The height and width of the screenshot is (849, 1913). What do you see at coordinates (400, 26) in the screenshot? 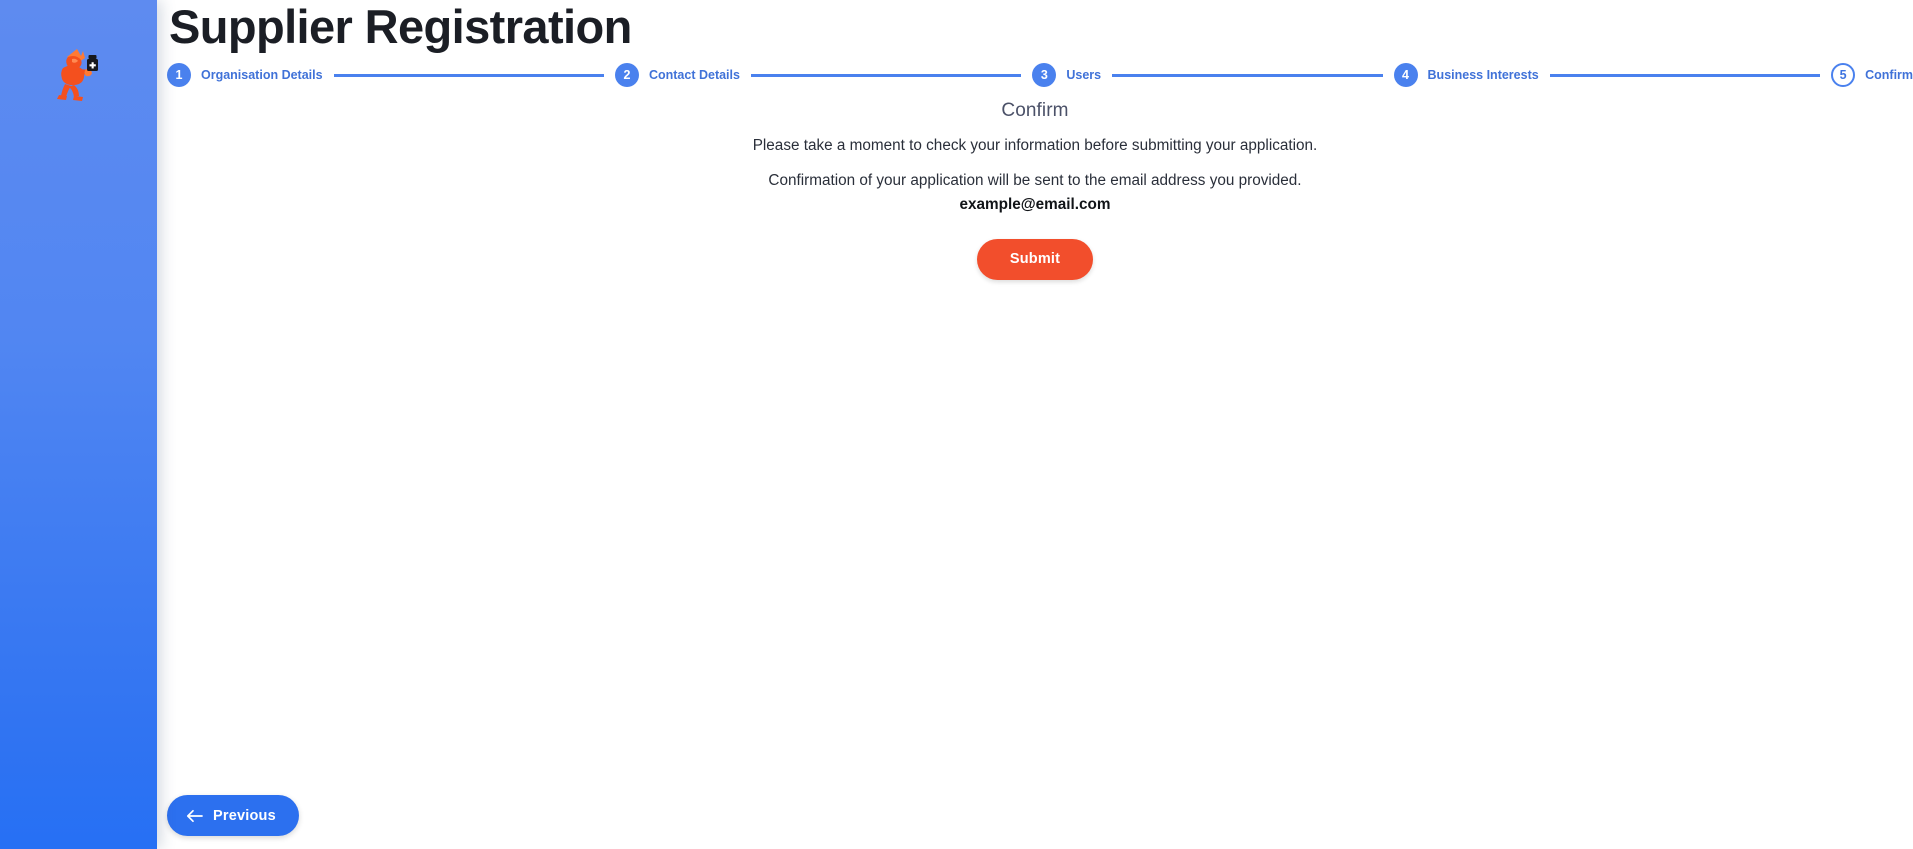
I see `page-title: Supplier Registration` at bounding box center [400, 26].